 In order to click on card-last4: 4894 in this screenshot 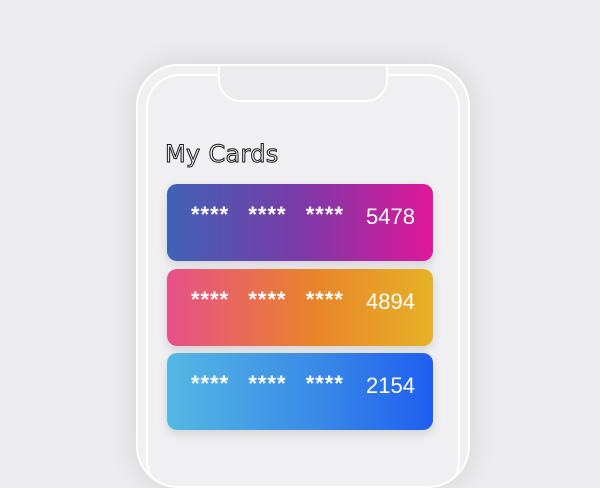, I will do `click(390, 301)`.